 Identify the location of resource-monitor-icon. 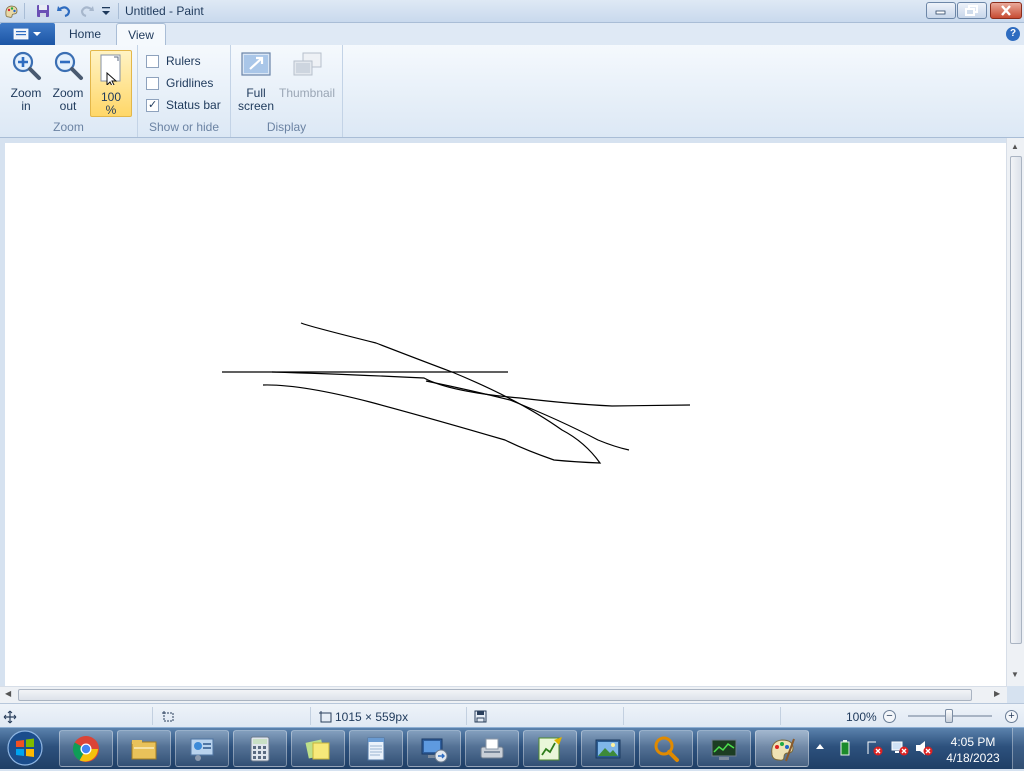
(724, 749).